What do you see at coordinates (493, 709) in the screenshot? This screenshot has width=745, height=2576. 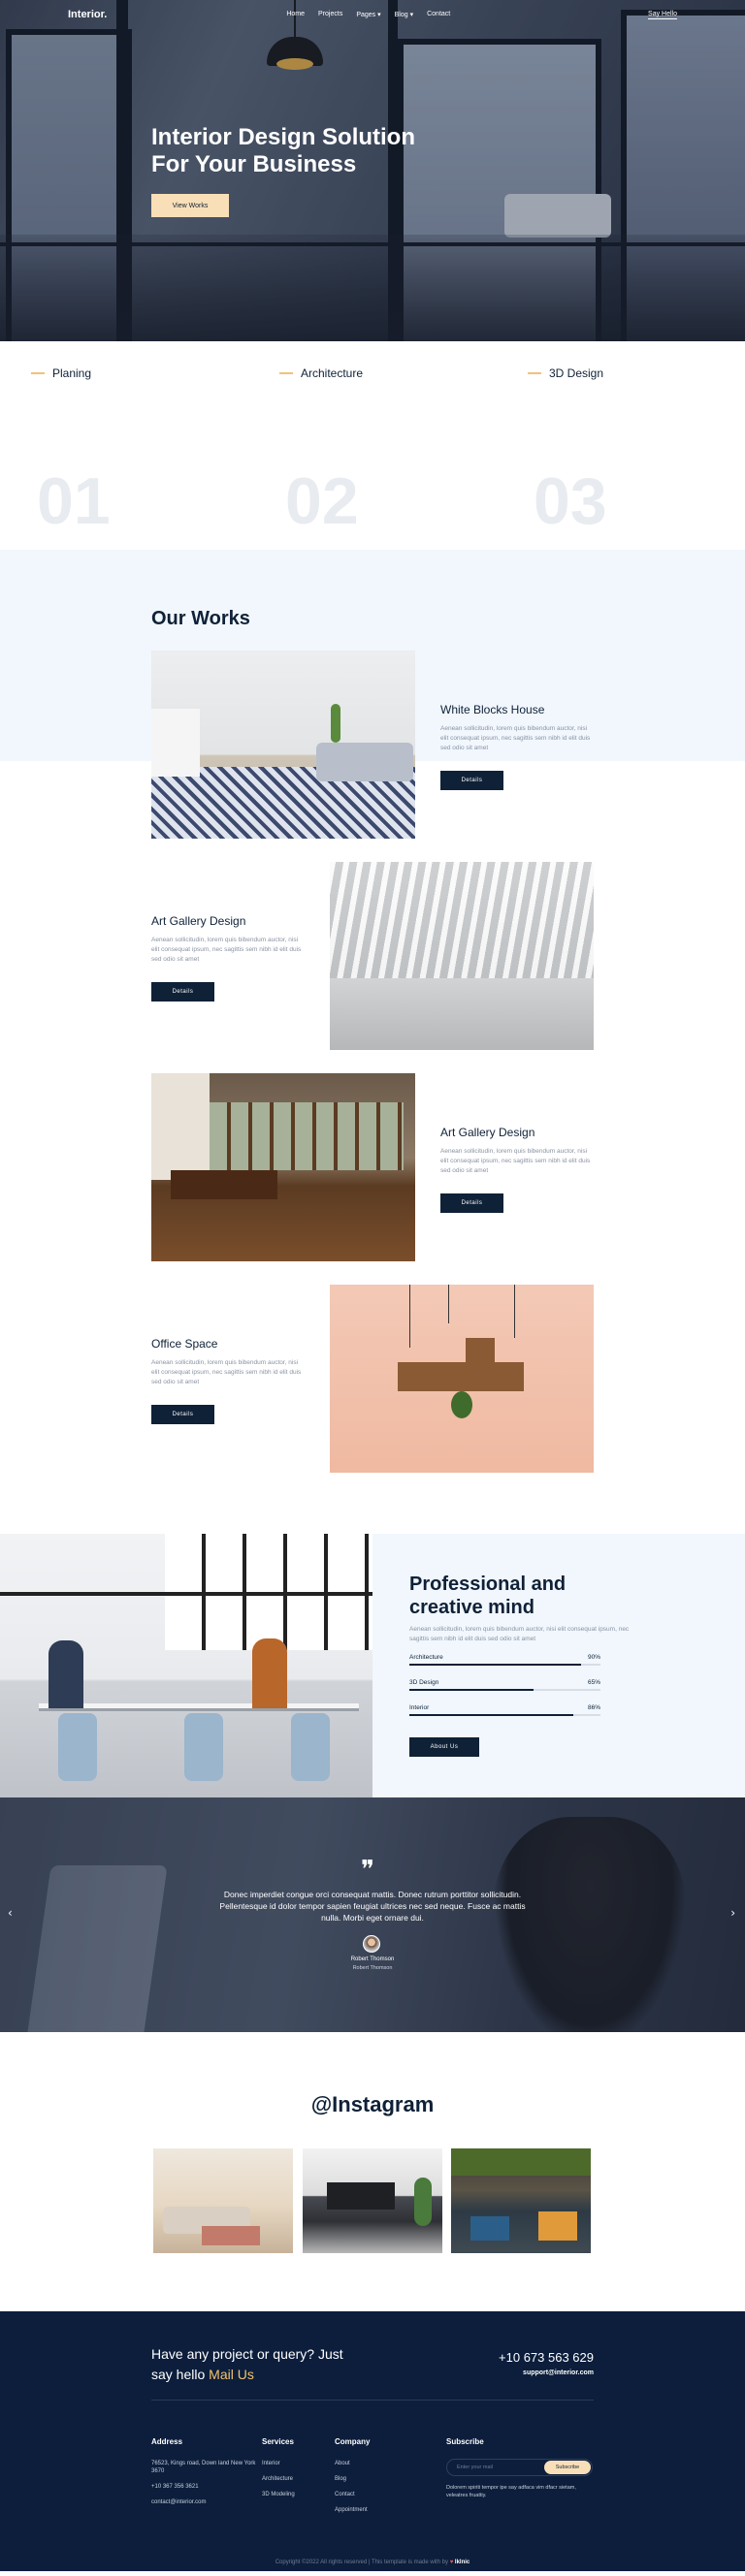 I see `work-title: White Blocks House` at bounding box center [493, 709].